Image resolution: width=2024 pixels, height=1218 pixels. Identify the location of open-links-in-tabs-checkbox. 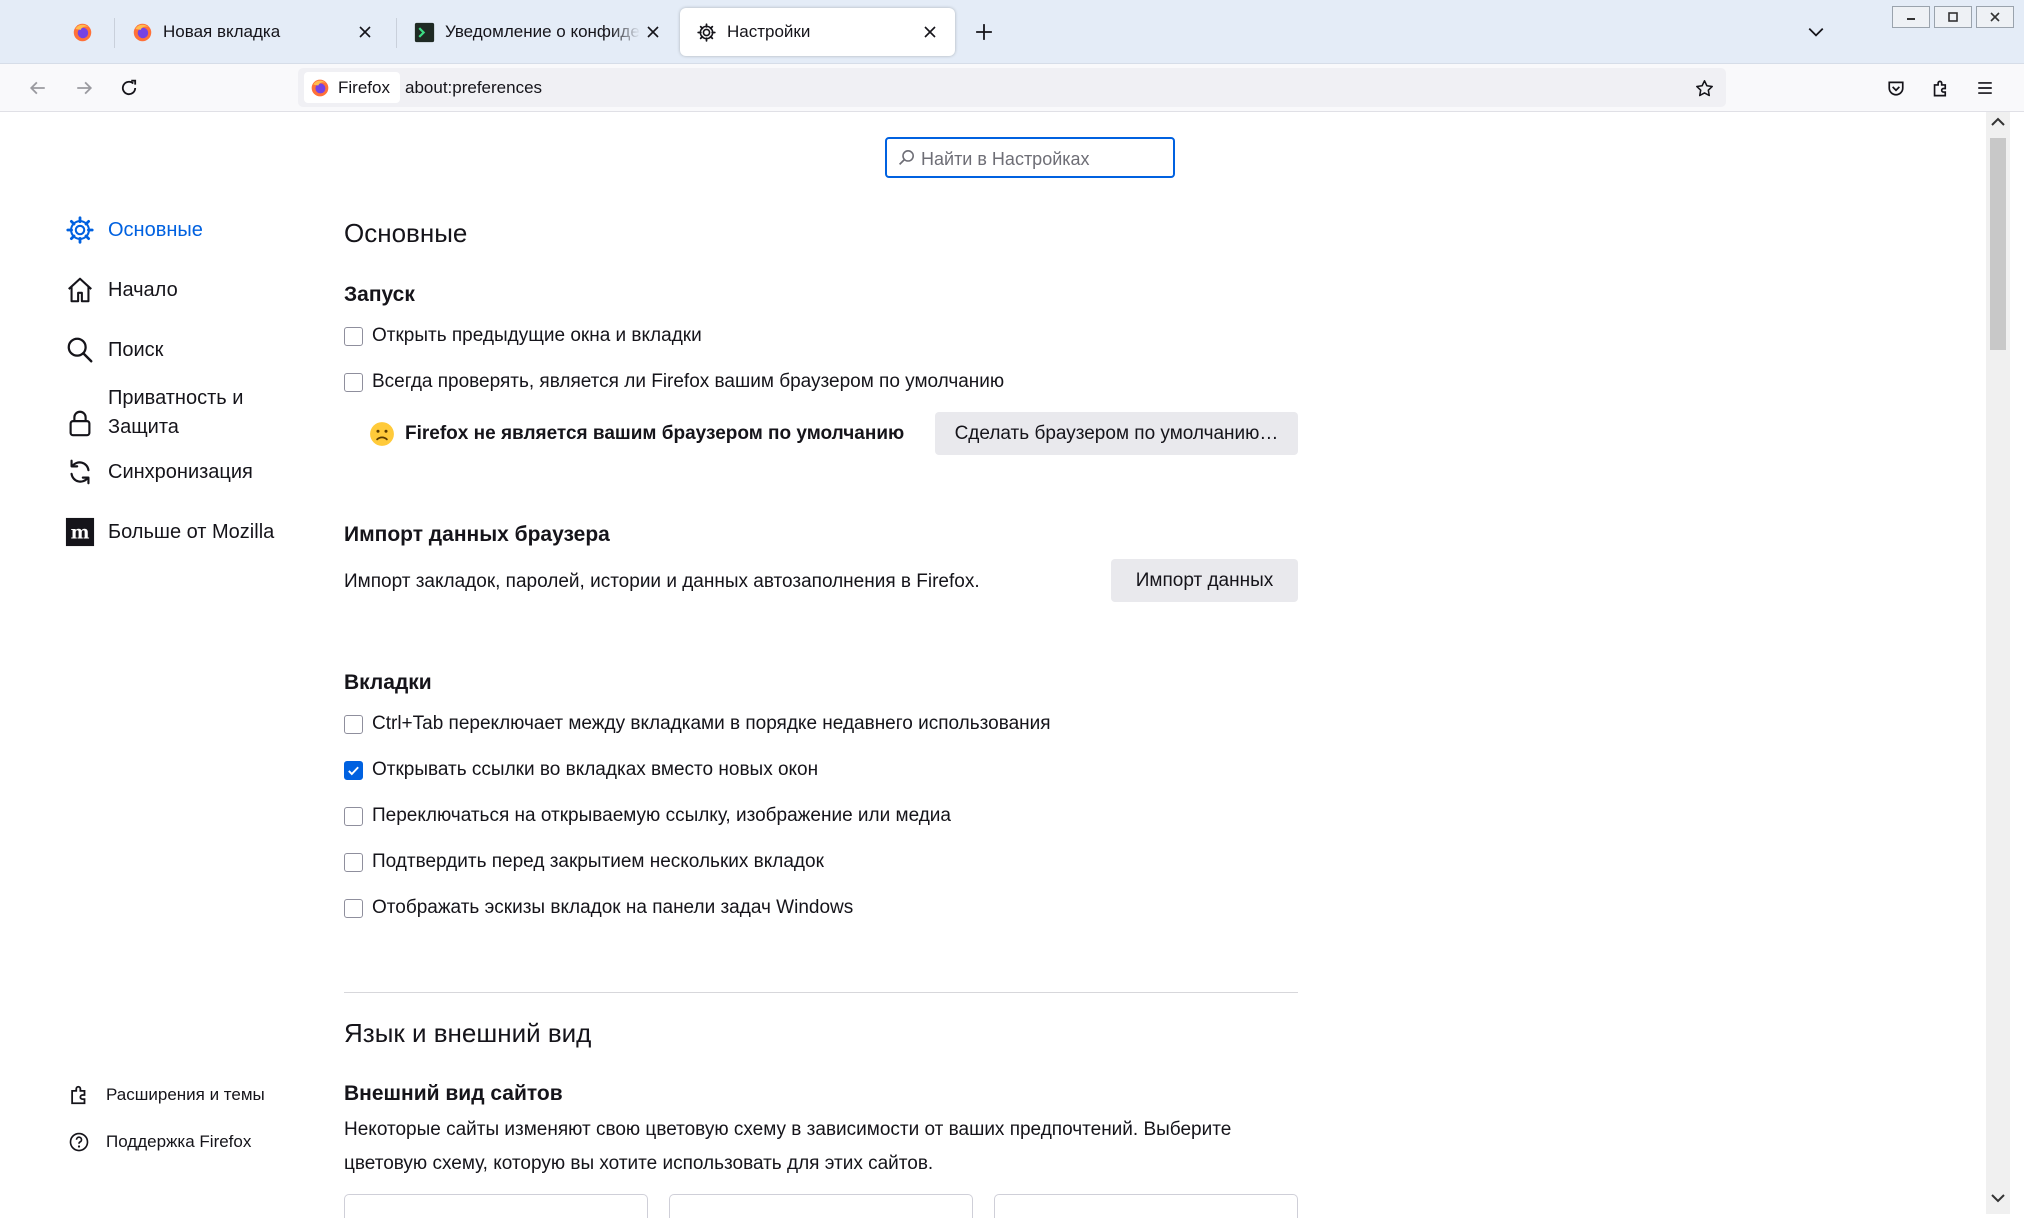
(353, 770).